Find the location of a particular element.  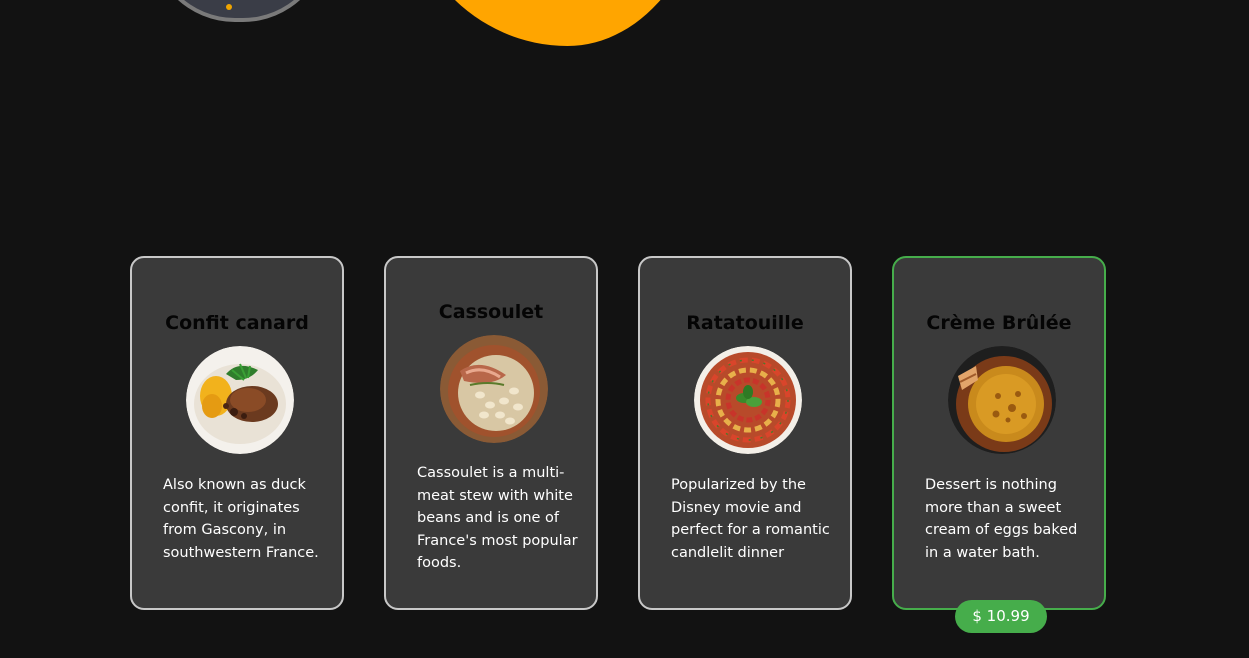

orange-blob-decoration is located at coordinates (555, 23).